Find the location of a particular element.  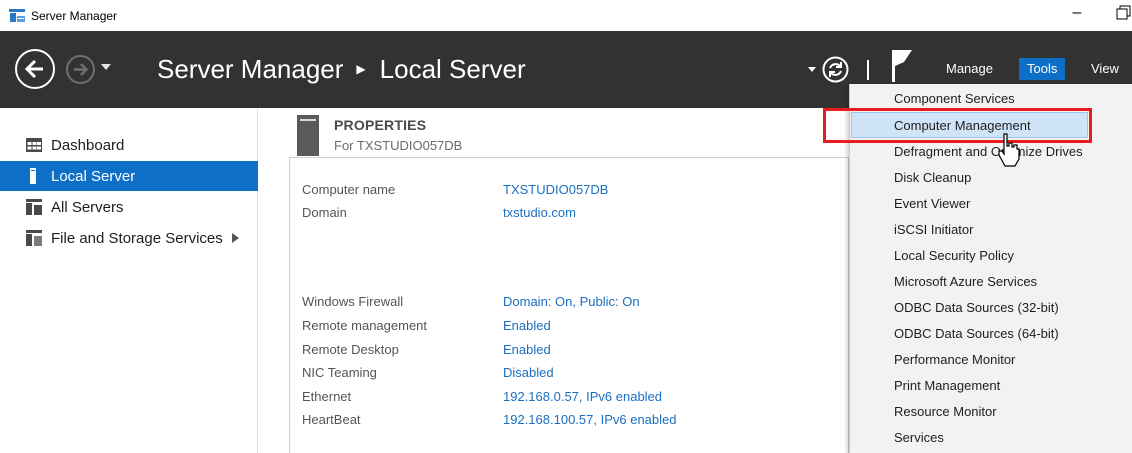

property-label: Windows Firewall is located at coordinates (353, 301).